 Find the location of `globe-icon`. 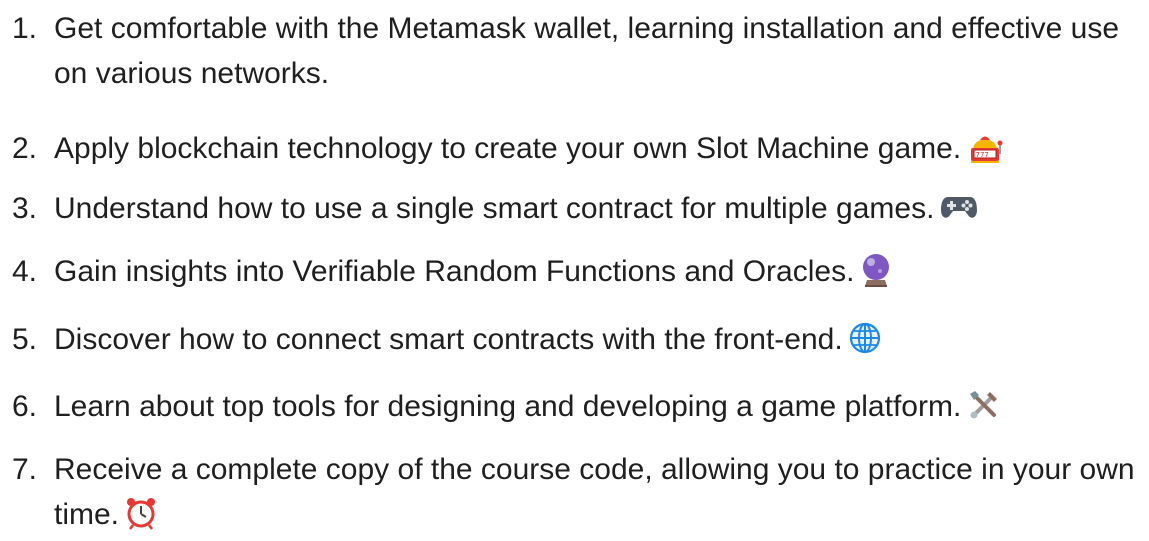

globe-icon is located at coordinates (865, 338).